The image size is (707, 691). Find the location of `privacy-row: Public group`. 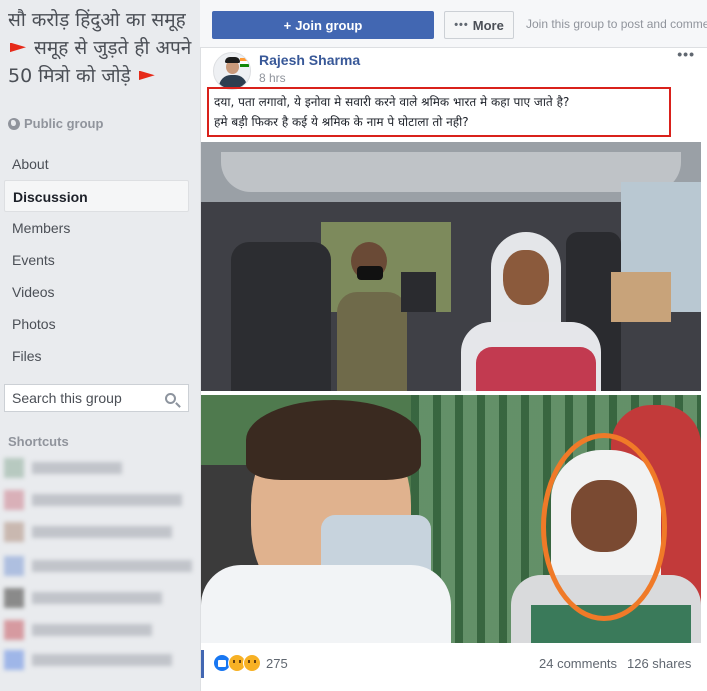

privacy-row: Public group is located at coordinates (55, 123).